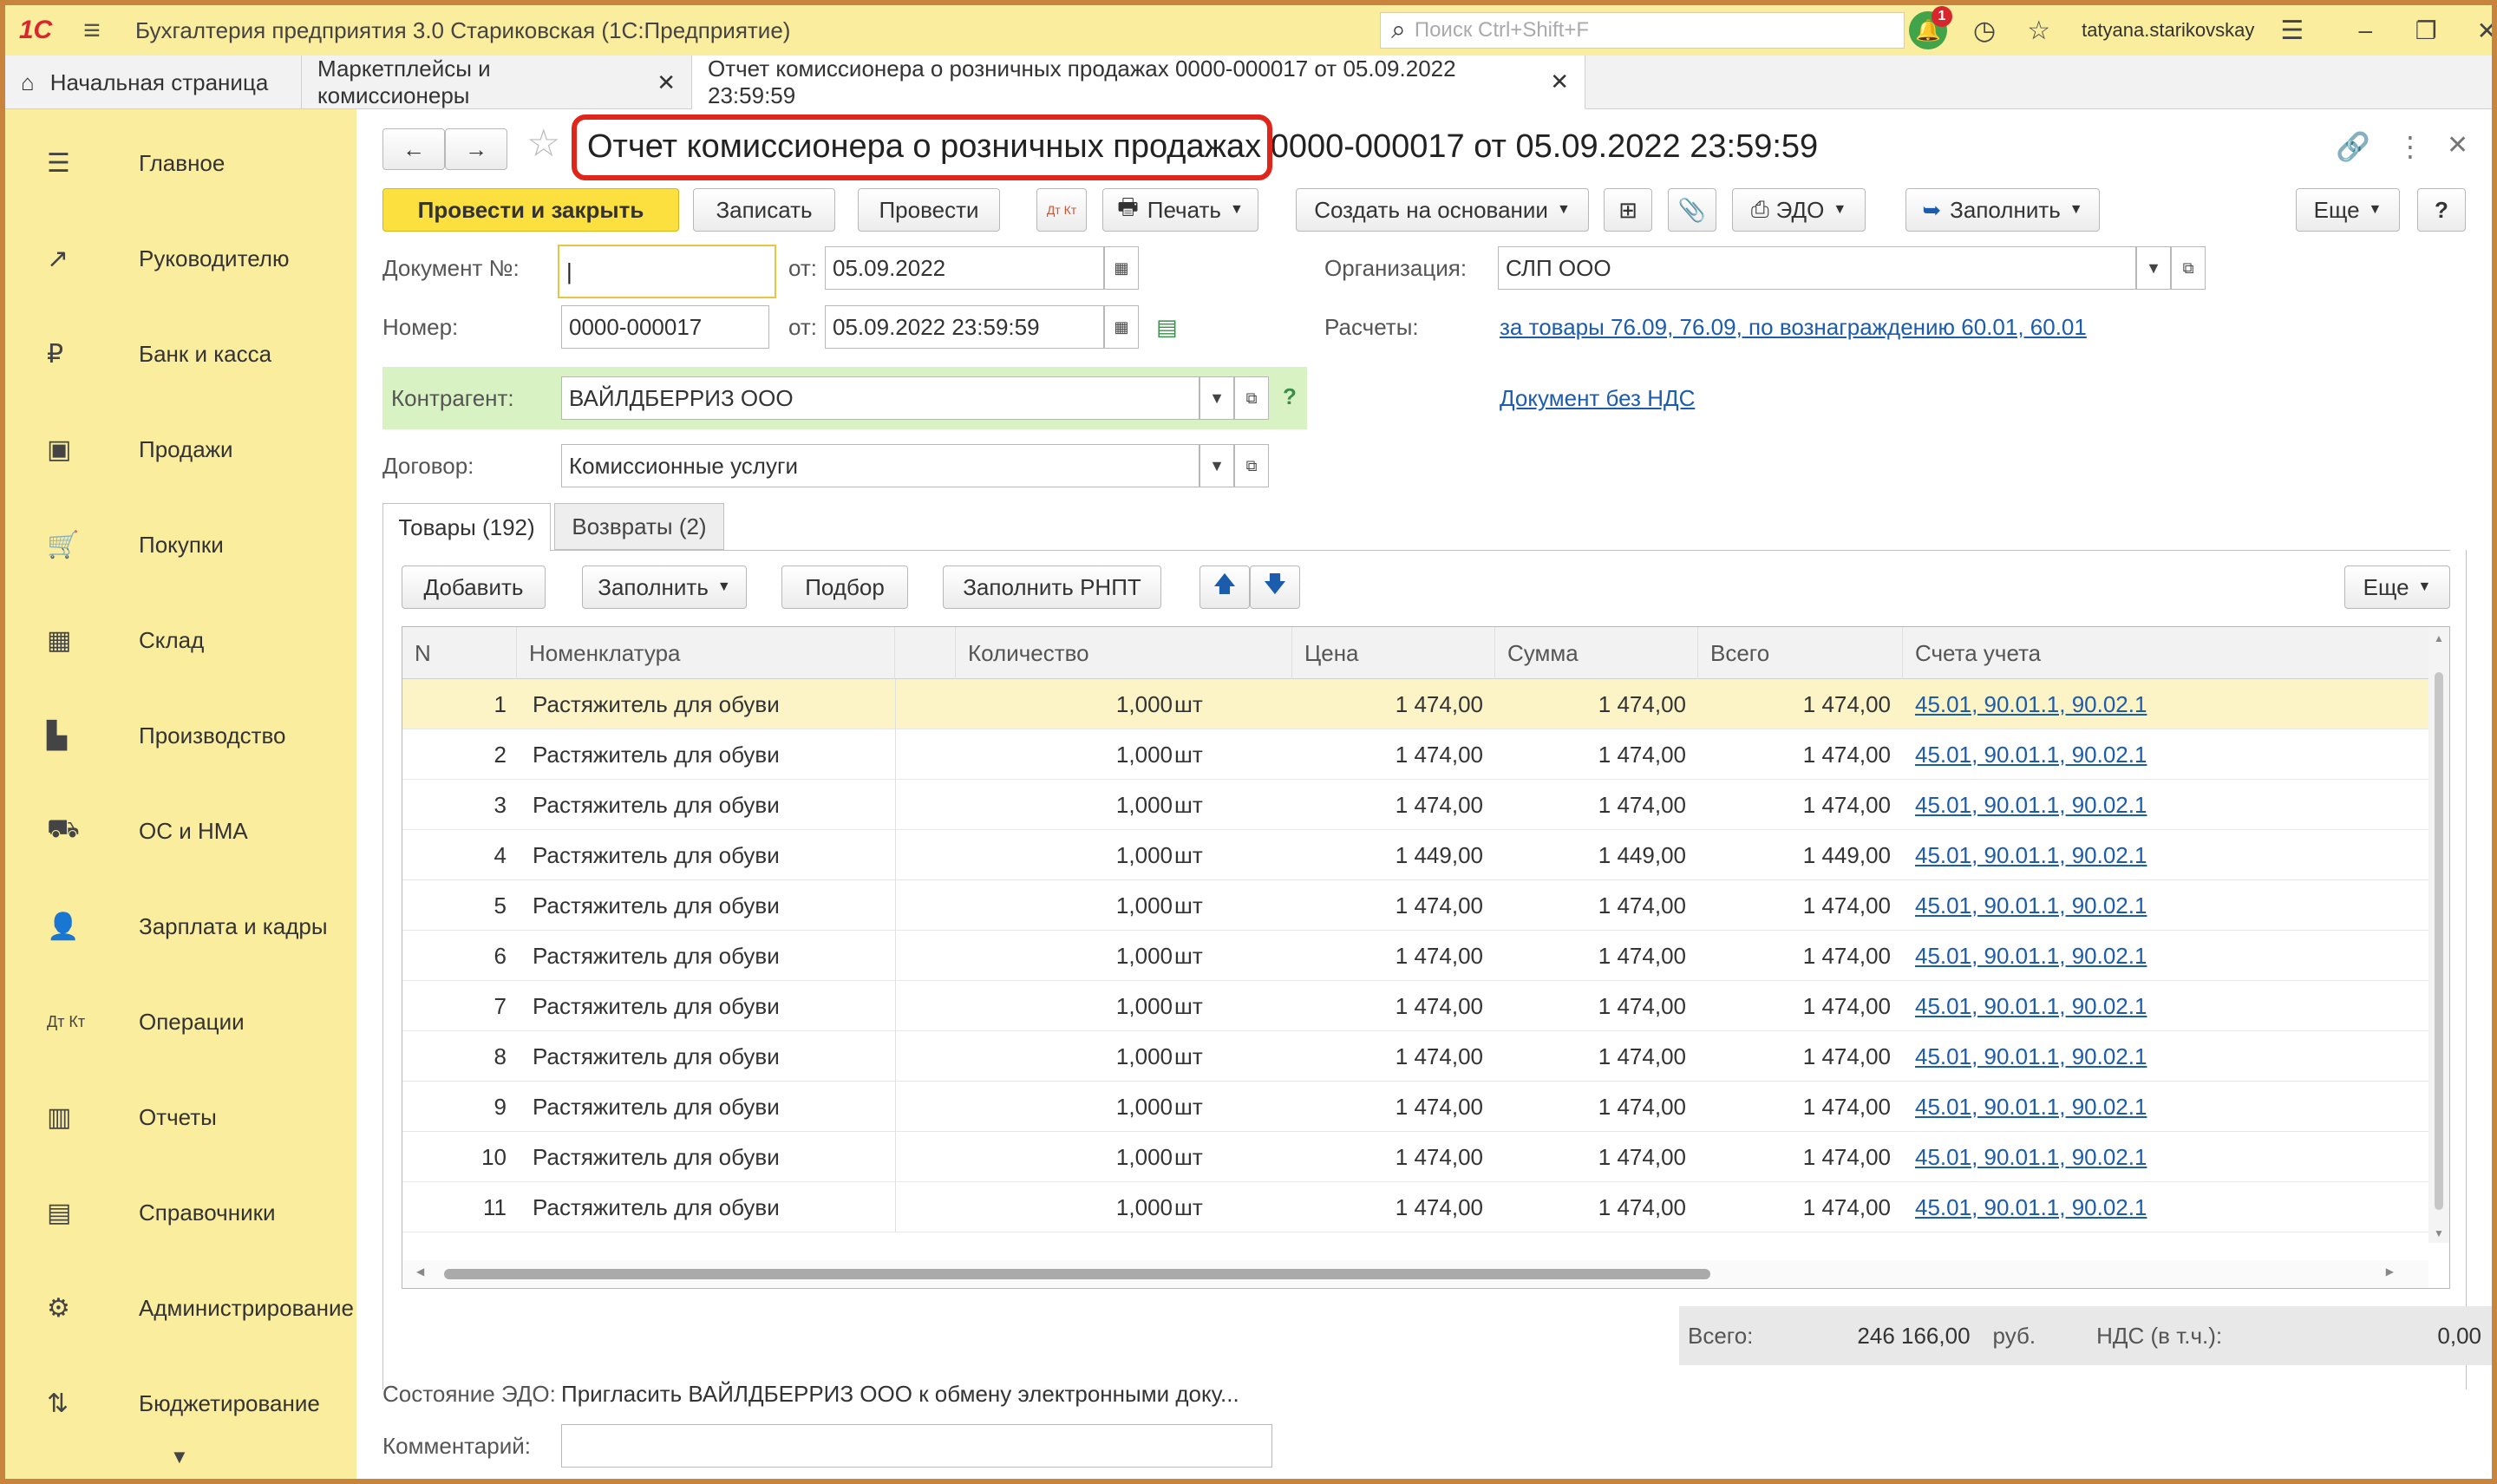 This screenshot has height=1484, width=2497. I want to click on counterparty-input: ВАЙЛДБЕРРИЗ ООО, so click(880, 398).